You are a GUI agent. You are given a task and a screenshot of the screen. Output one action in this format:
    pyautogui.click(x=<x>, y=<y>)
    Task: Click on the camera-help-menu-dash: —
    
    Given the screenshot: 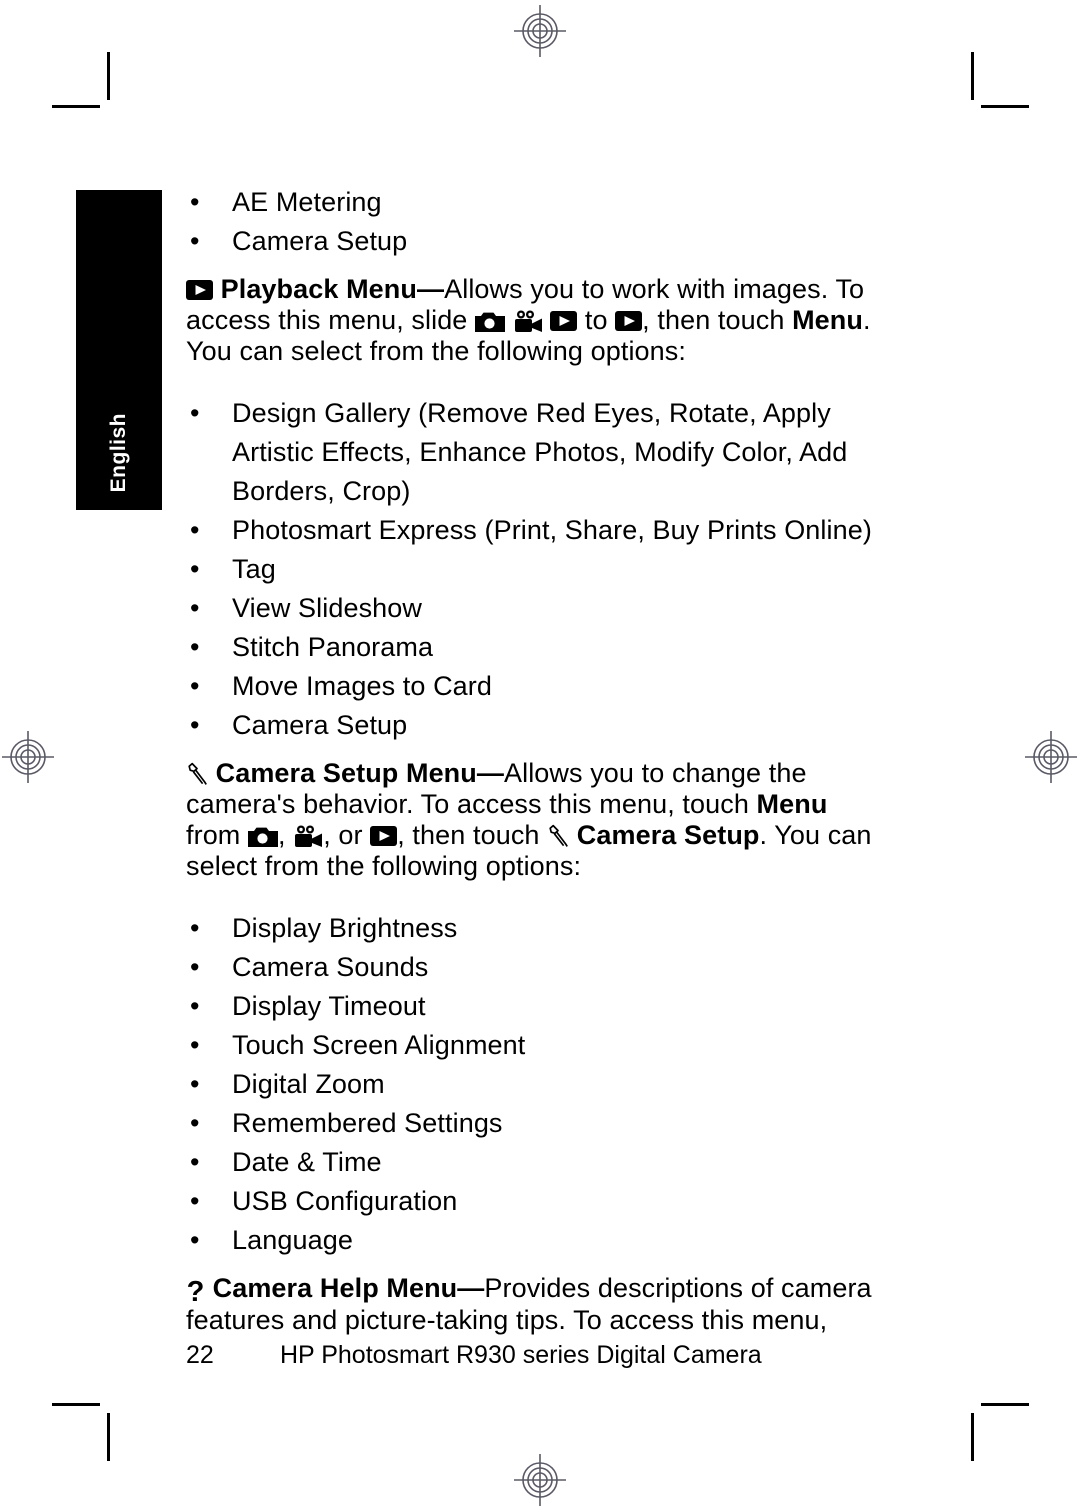 What is the action you would take?
    pyautogui.click(x=471, y=1288)
    